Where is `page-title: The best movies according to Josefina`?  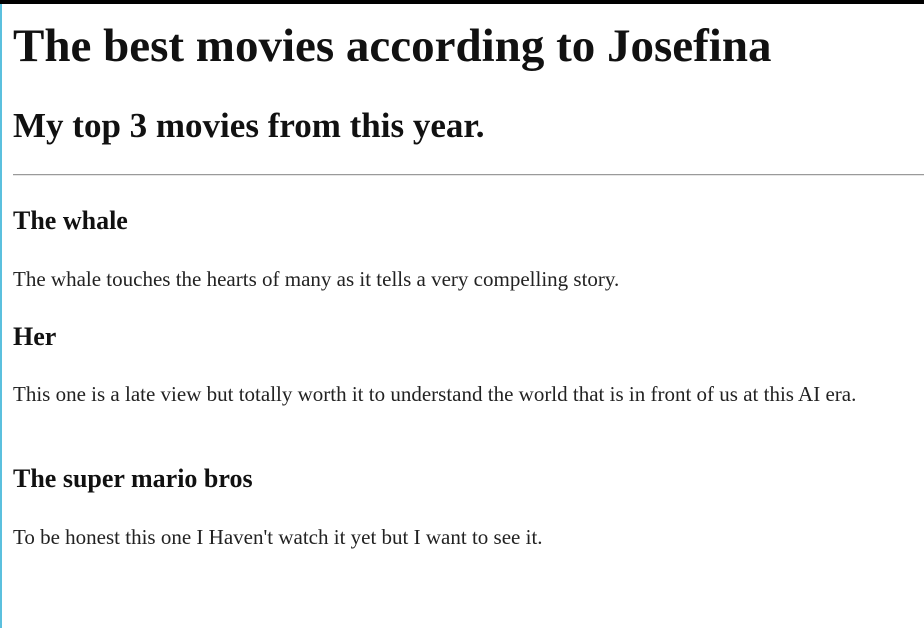
page-title: The best movies according to Josefina is located at coordinates (392, 46).